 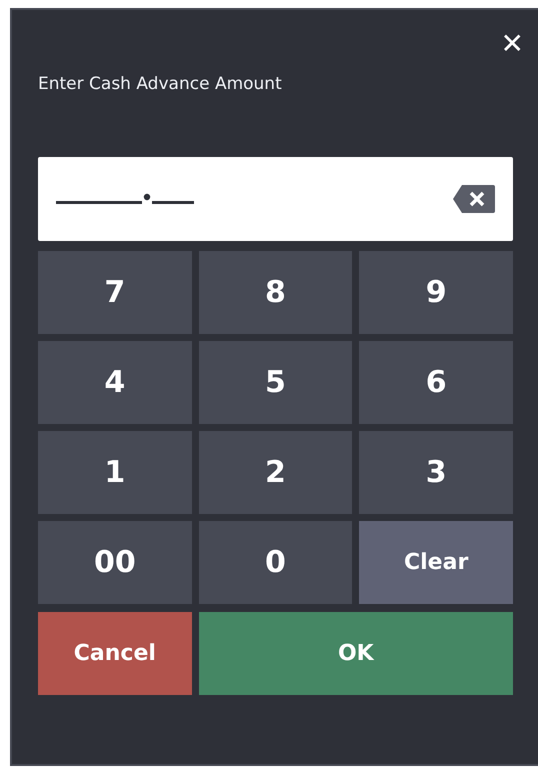 What do you see at coordinates (275, 562) in the screenshot?
I see `digit-key: 0` at bounding box center [275, 562].